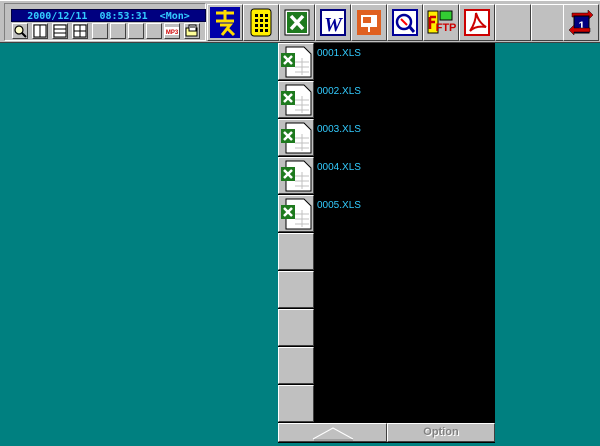 The width and height of the screenshot is (600, 446). I want to click on excel-icon, so click(297, 22).